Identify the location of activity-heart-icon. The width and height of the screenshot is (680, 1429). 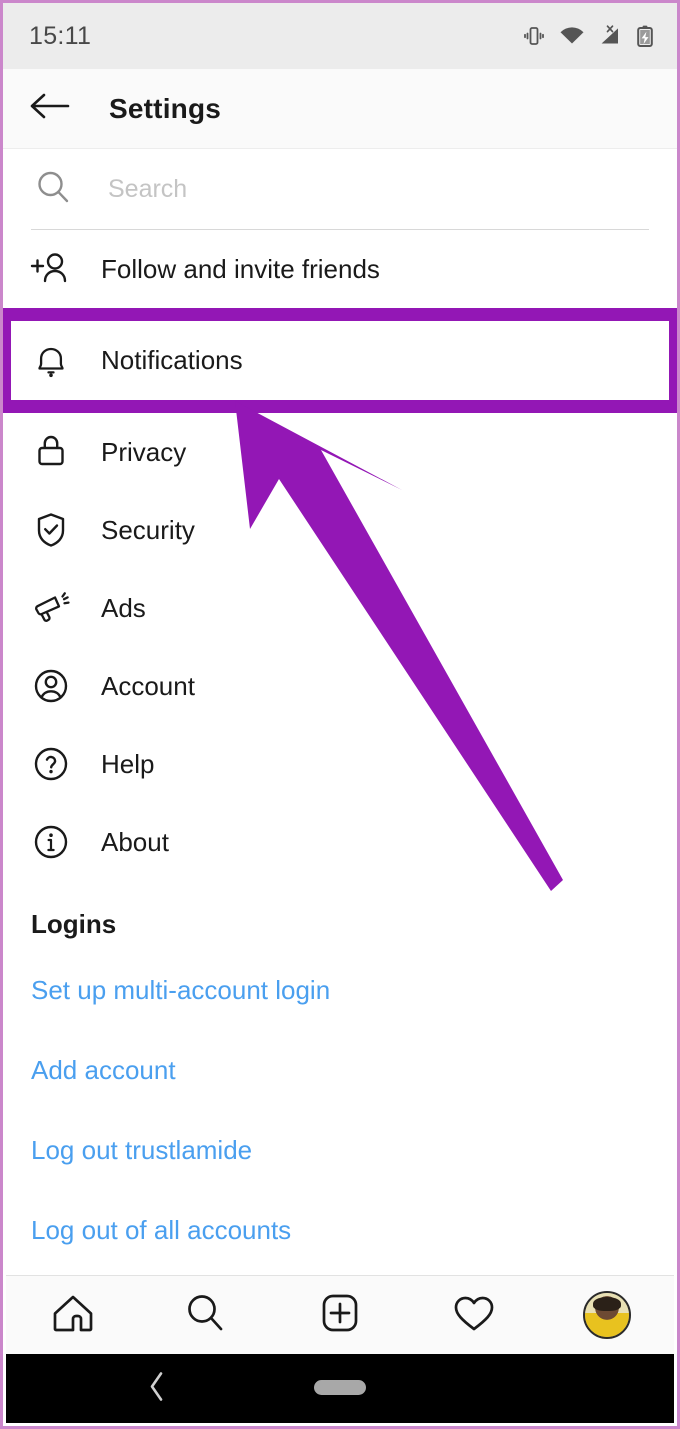
(474, 1315).